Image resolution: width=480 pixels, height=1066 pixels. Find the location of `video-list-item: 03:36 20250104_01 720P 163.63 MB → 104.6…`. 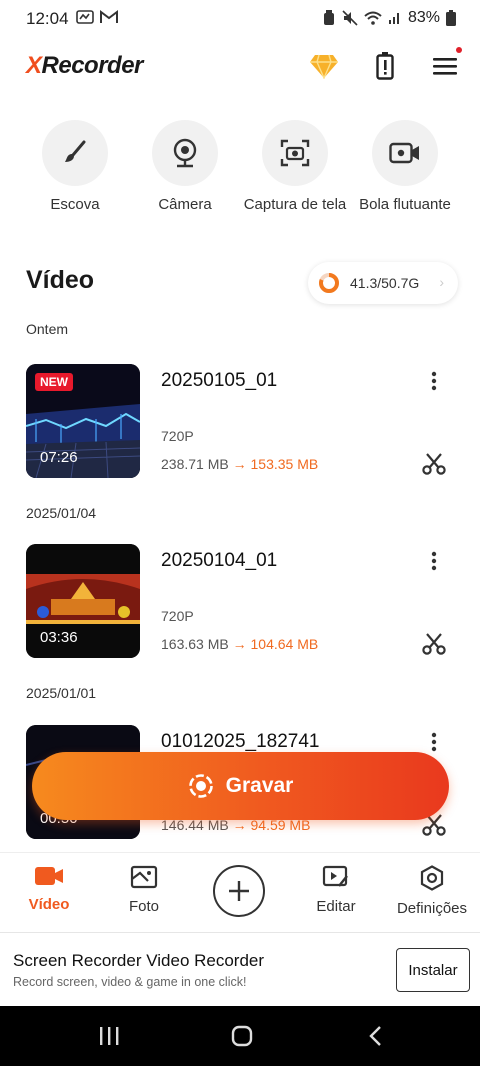

video-list-item: 03:36 20250104_01 720P 163.63 MB → 104.6… is located at coordinates (241, 601).